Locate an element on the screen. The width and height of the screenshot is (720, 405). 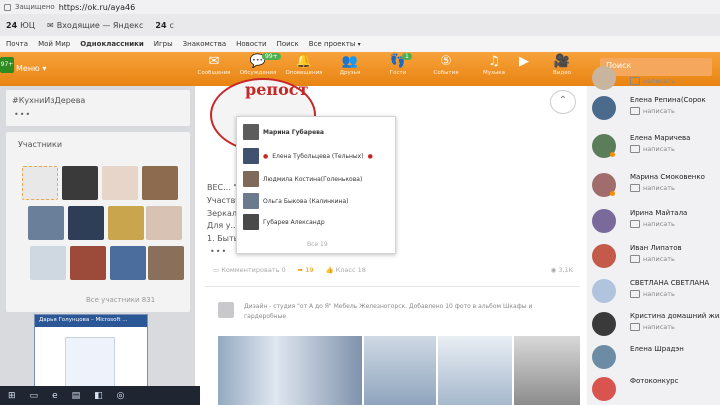
friend-item: Ирина Майтала написать is located at coordinates (655, 222).